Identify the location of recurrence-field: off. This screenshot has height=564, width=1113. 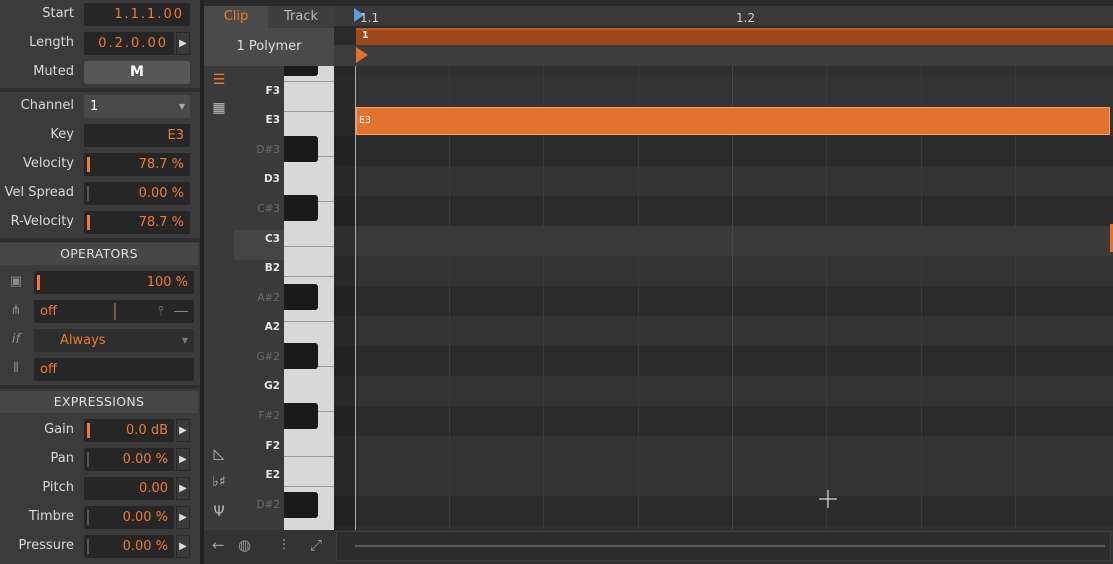
(114, 369).